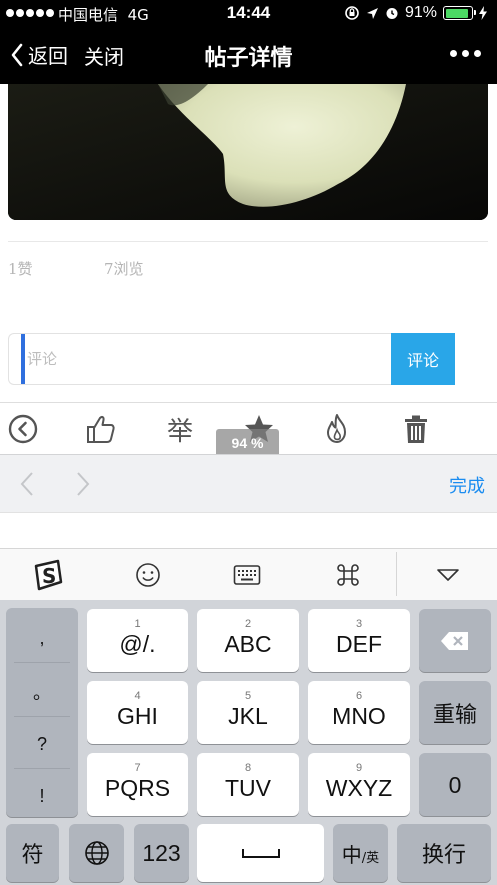  What do you see at coordinates (20, 269) in the screenshot?
I see `likes-count: 1赞` at bounding box center [20, 269].